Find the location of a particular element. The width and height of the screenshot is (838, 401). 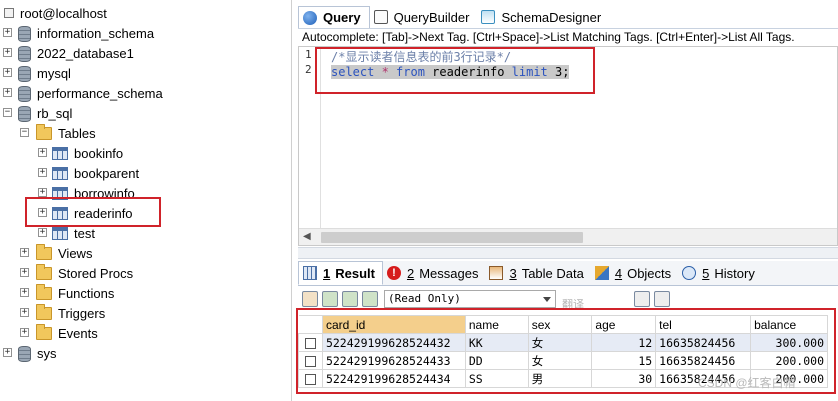

tree-db-performance-schema: + performance_schema is located at coordinates (81, 93).